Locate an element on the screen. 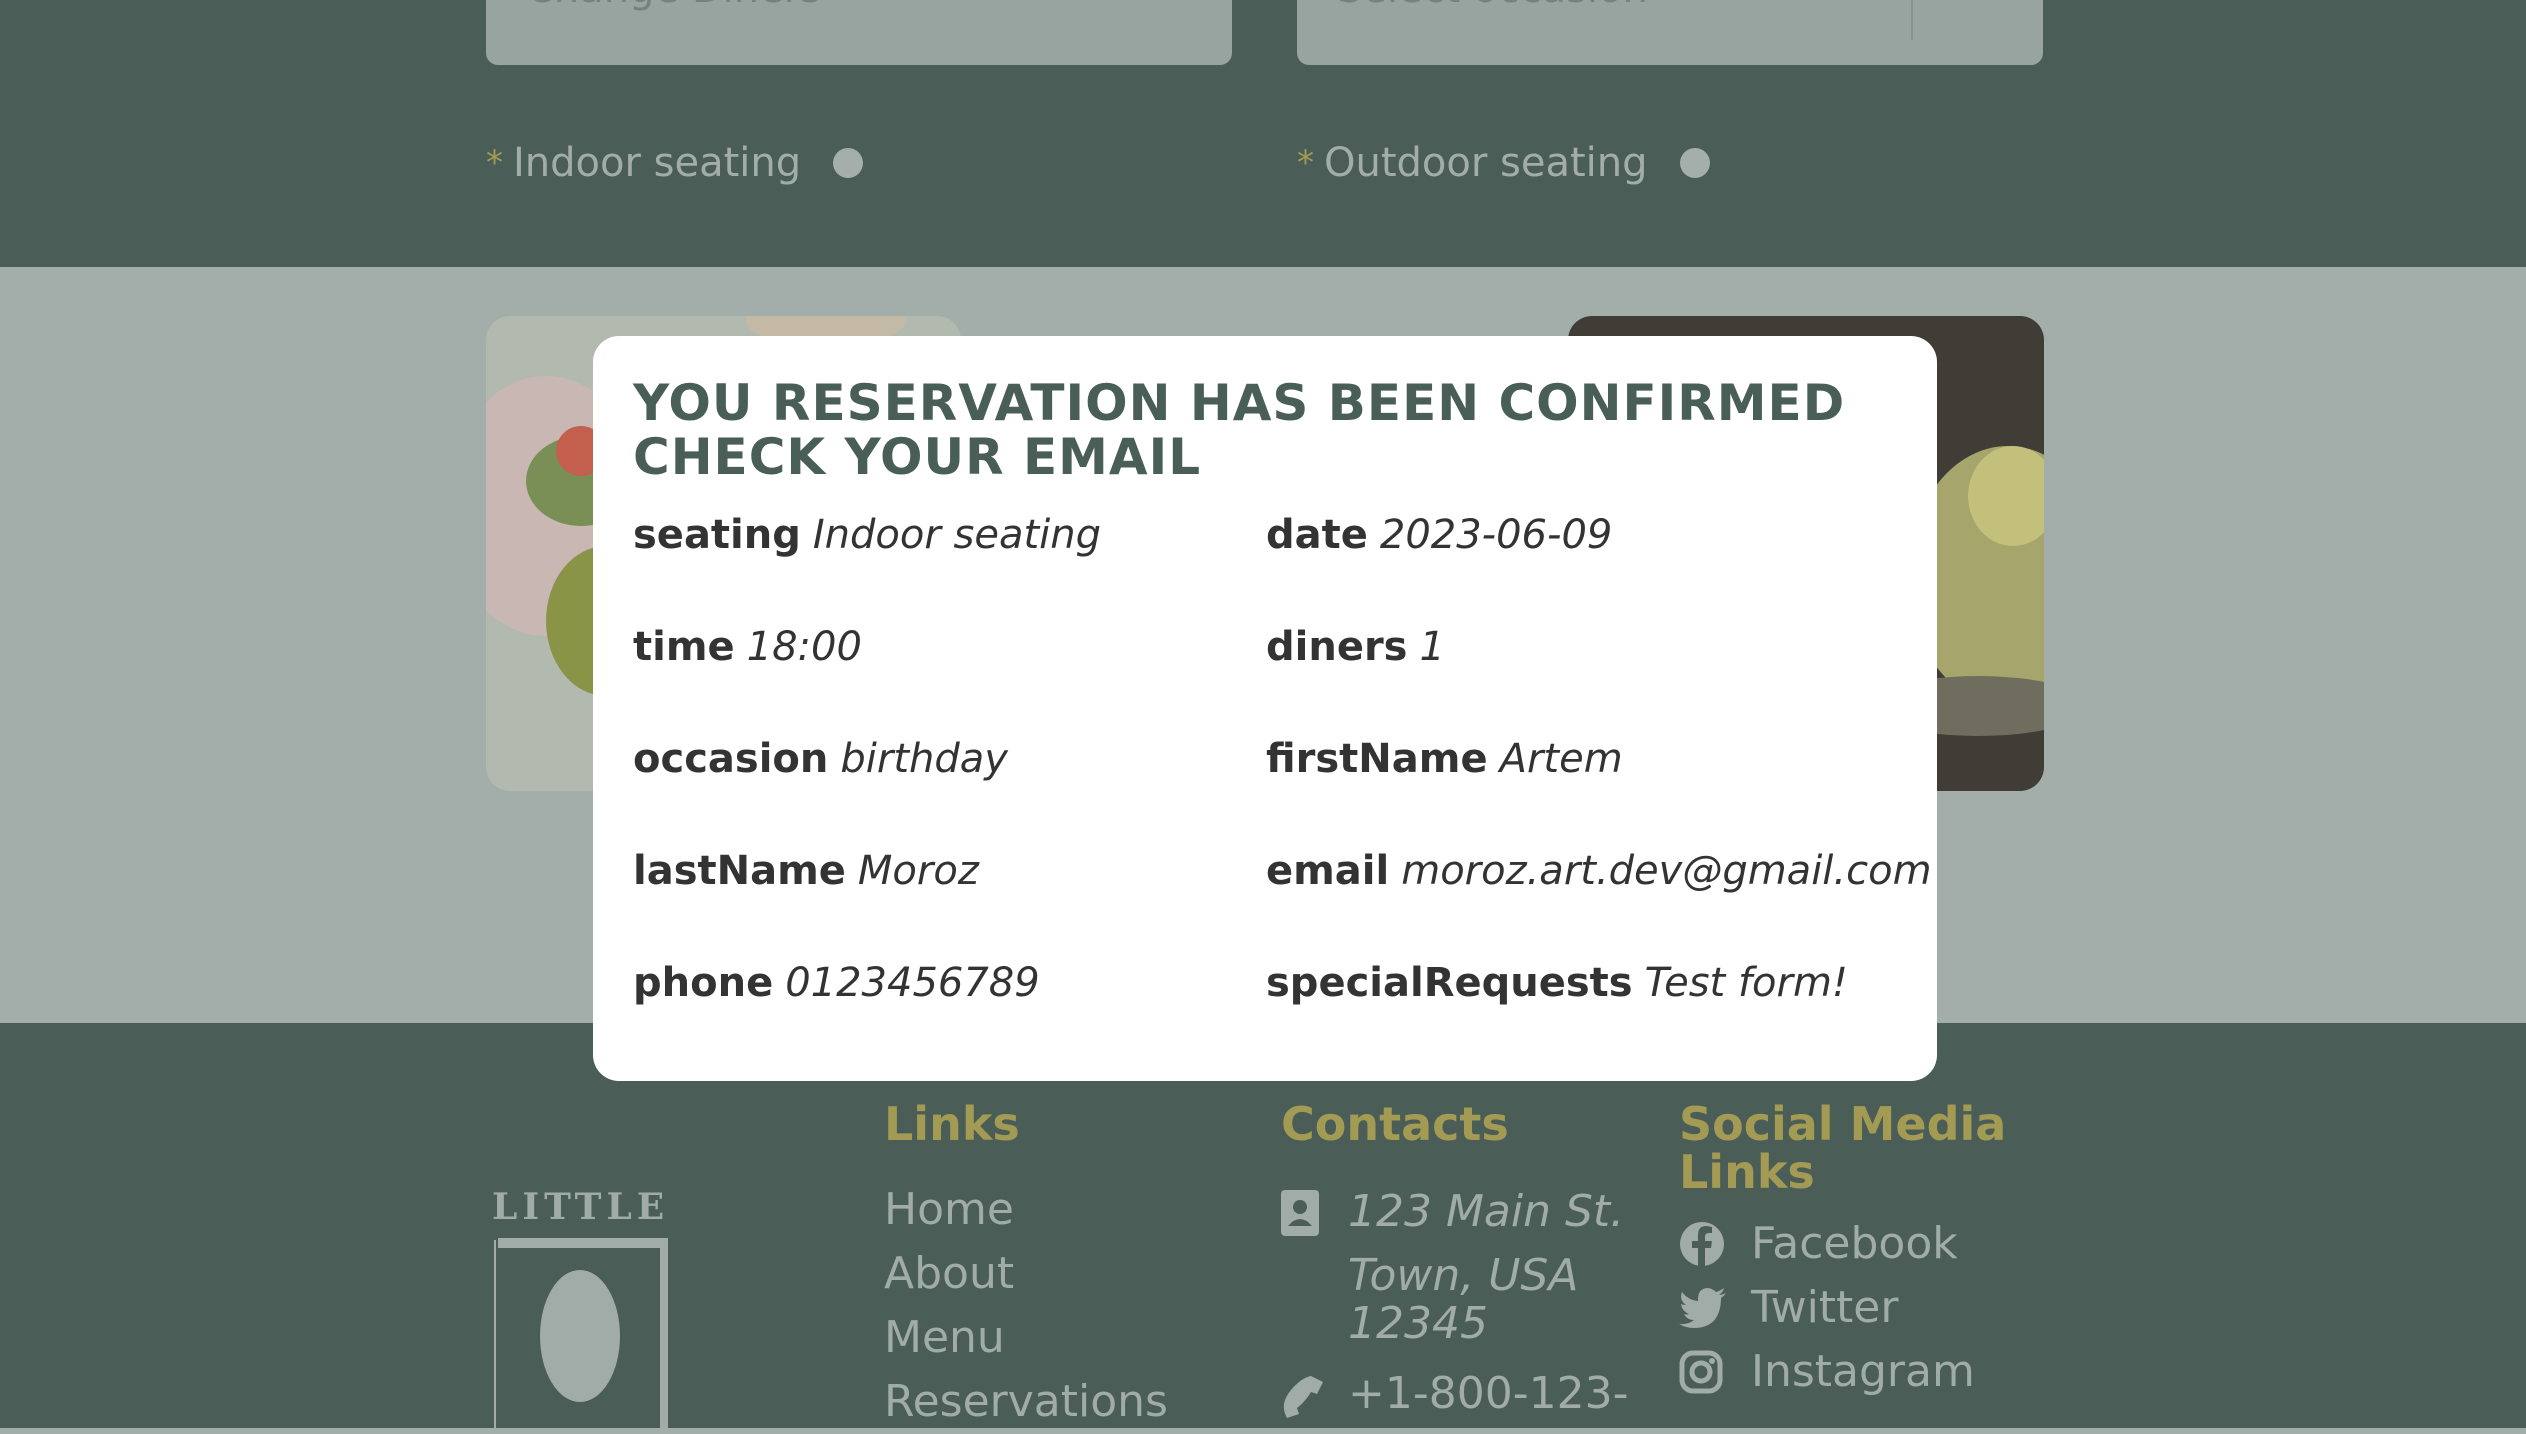  social-label-twitter: Twitter is located at coordinates (1825, 1307).